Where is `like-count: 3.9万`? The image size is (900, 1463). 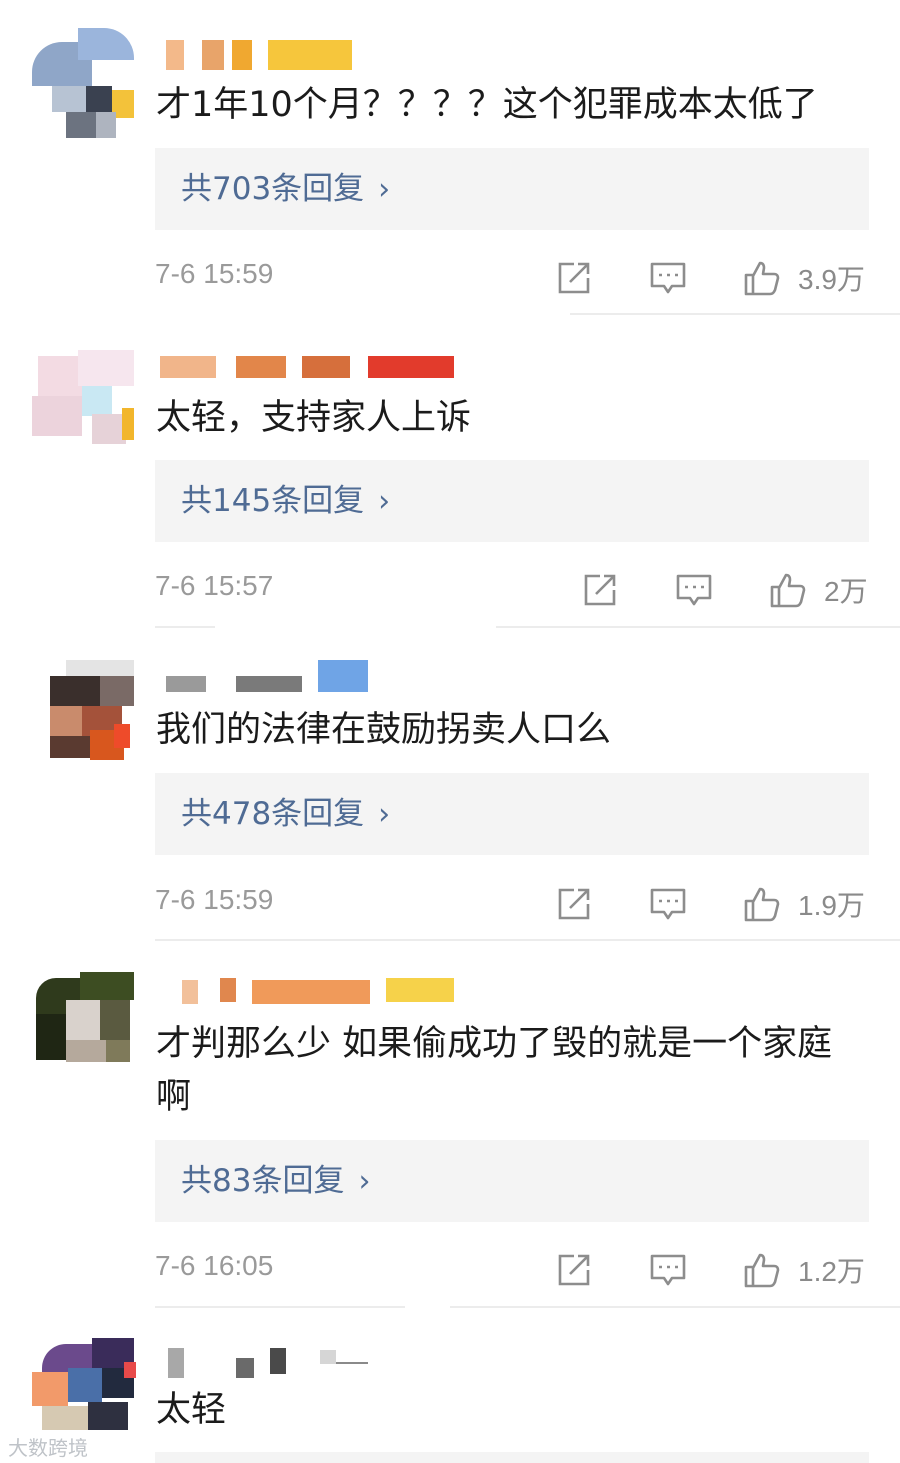
like-count: 3.9万 is located at coordinates (831, 279).